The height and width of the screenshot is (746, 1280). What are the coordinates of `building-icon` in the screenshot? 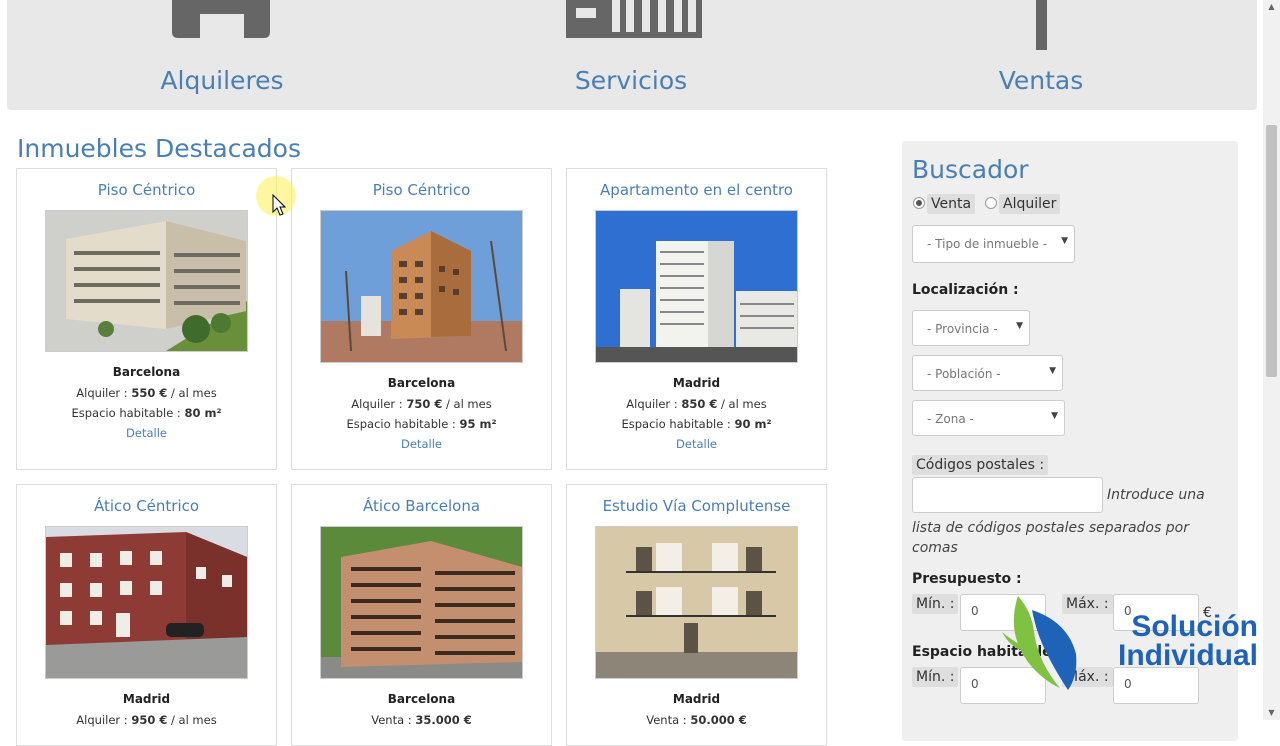 It's located at (634, 19).